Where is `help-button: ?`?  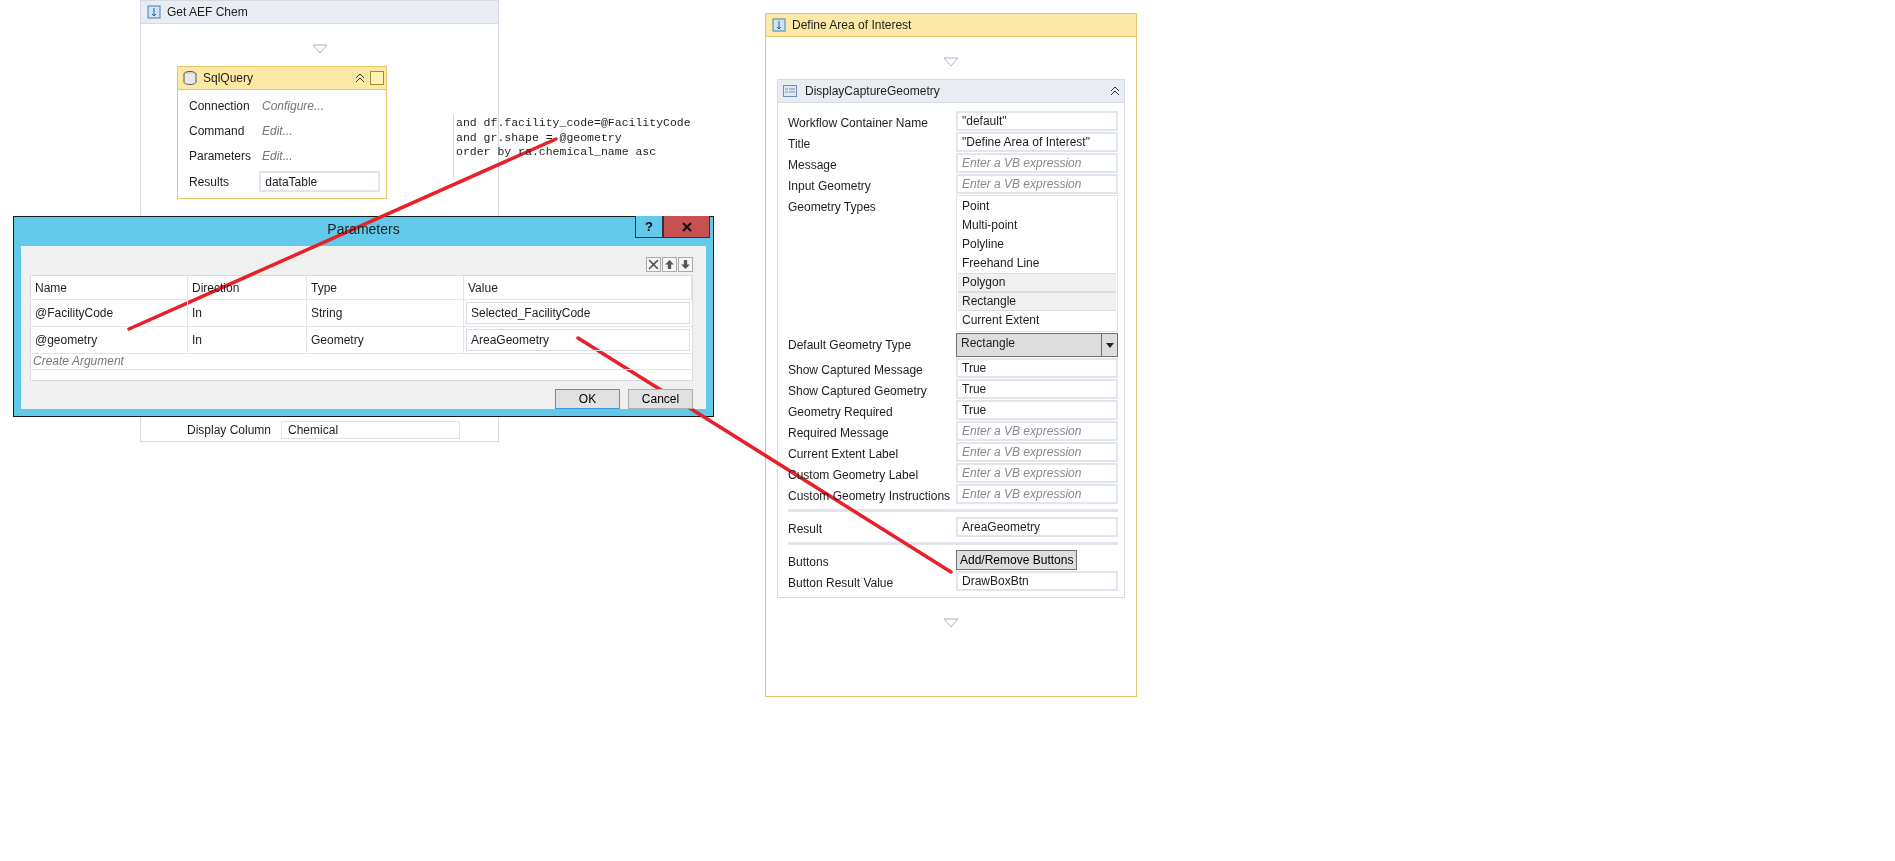 help-button: ? is located at coordinates (649, 227).